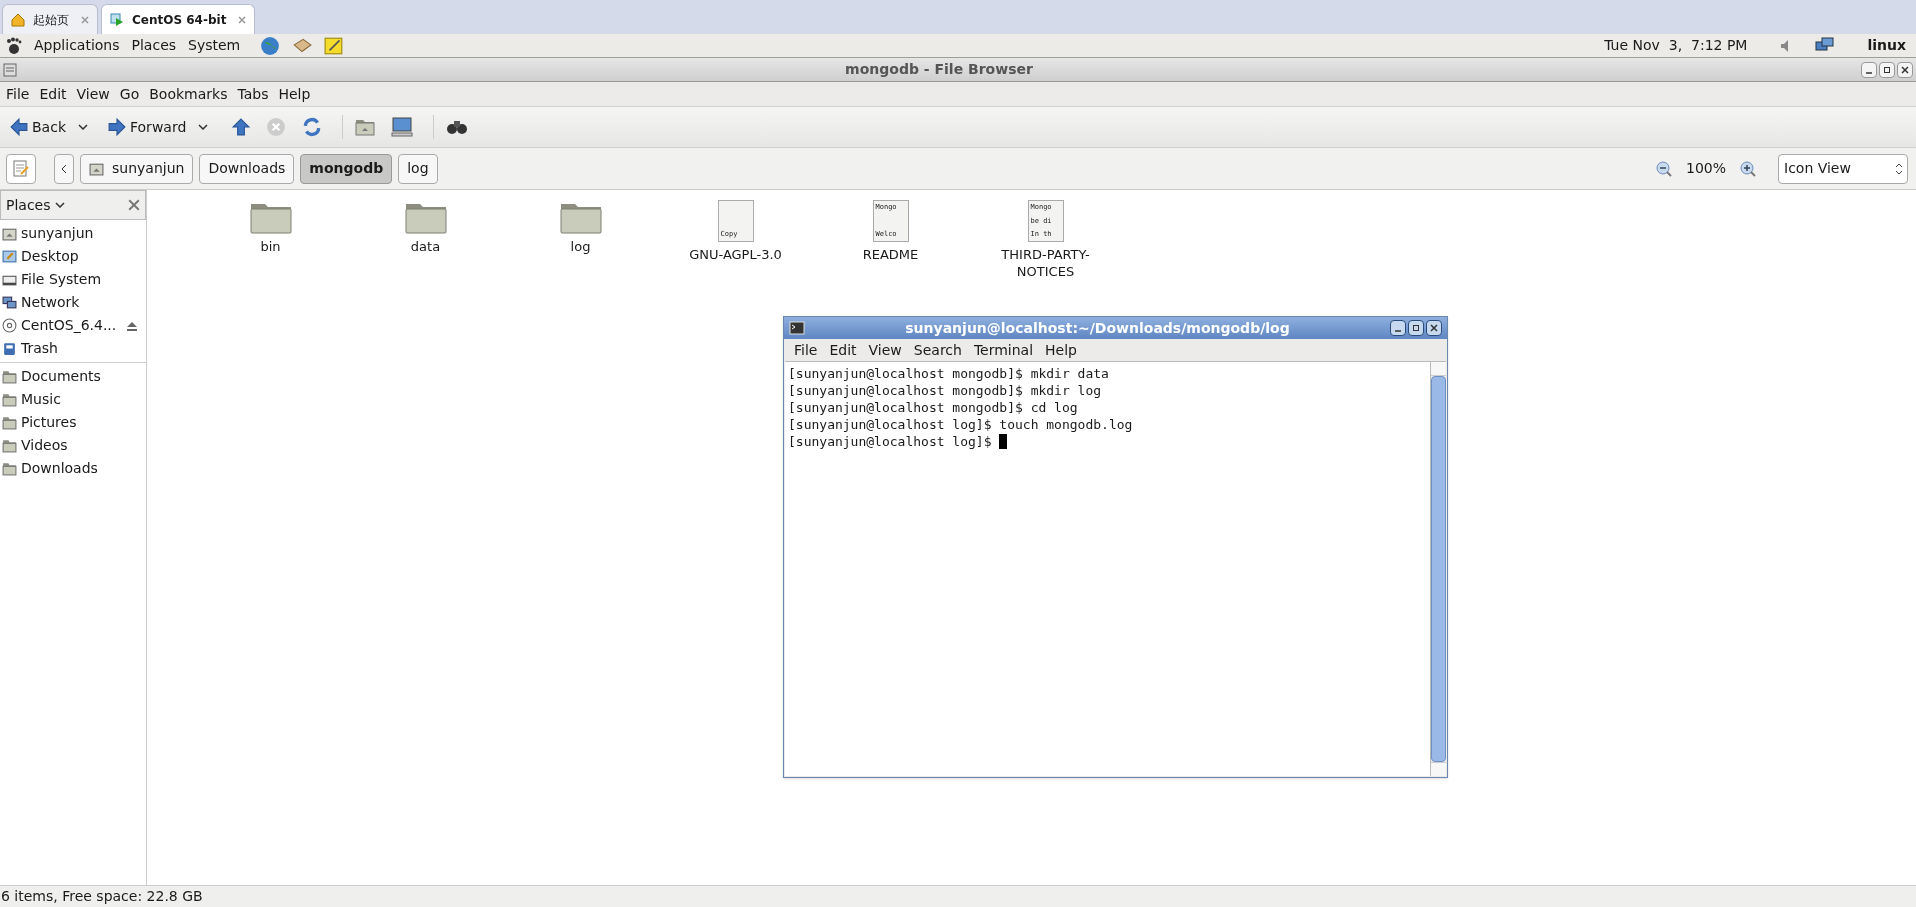 The image size is (1916, 907). Describe the element at coordinates (129, 94) in the screenshot. I see `menu-item: Go` at that location.